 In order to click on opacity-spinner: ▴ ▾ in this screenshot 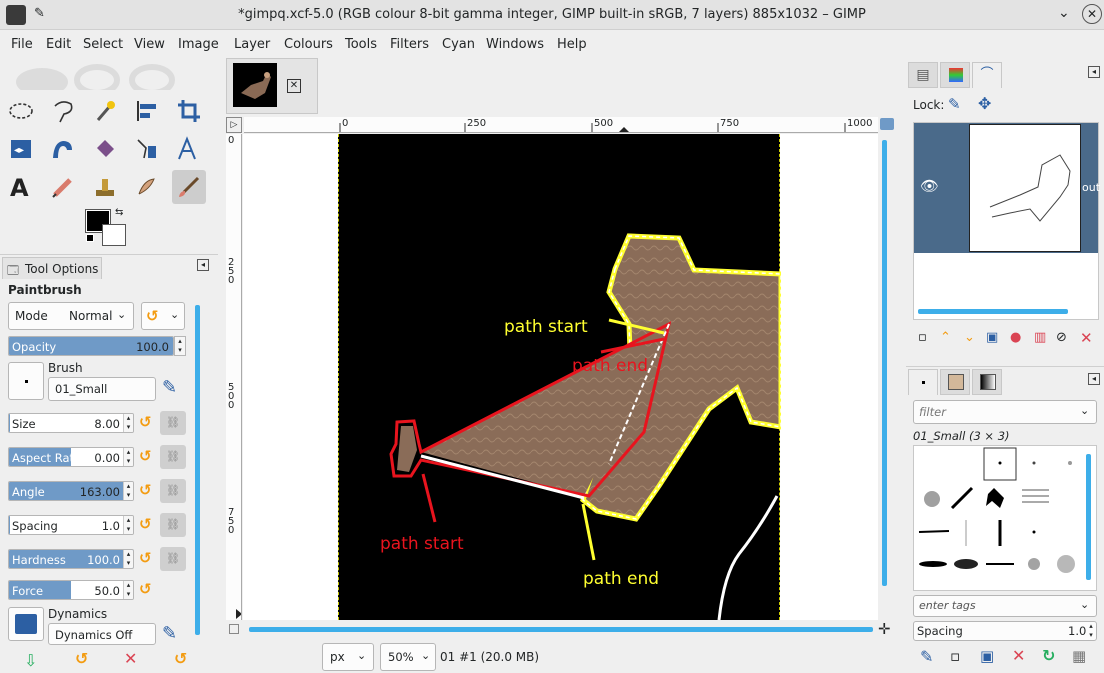, I will do `click(180, 346)`.